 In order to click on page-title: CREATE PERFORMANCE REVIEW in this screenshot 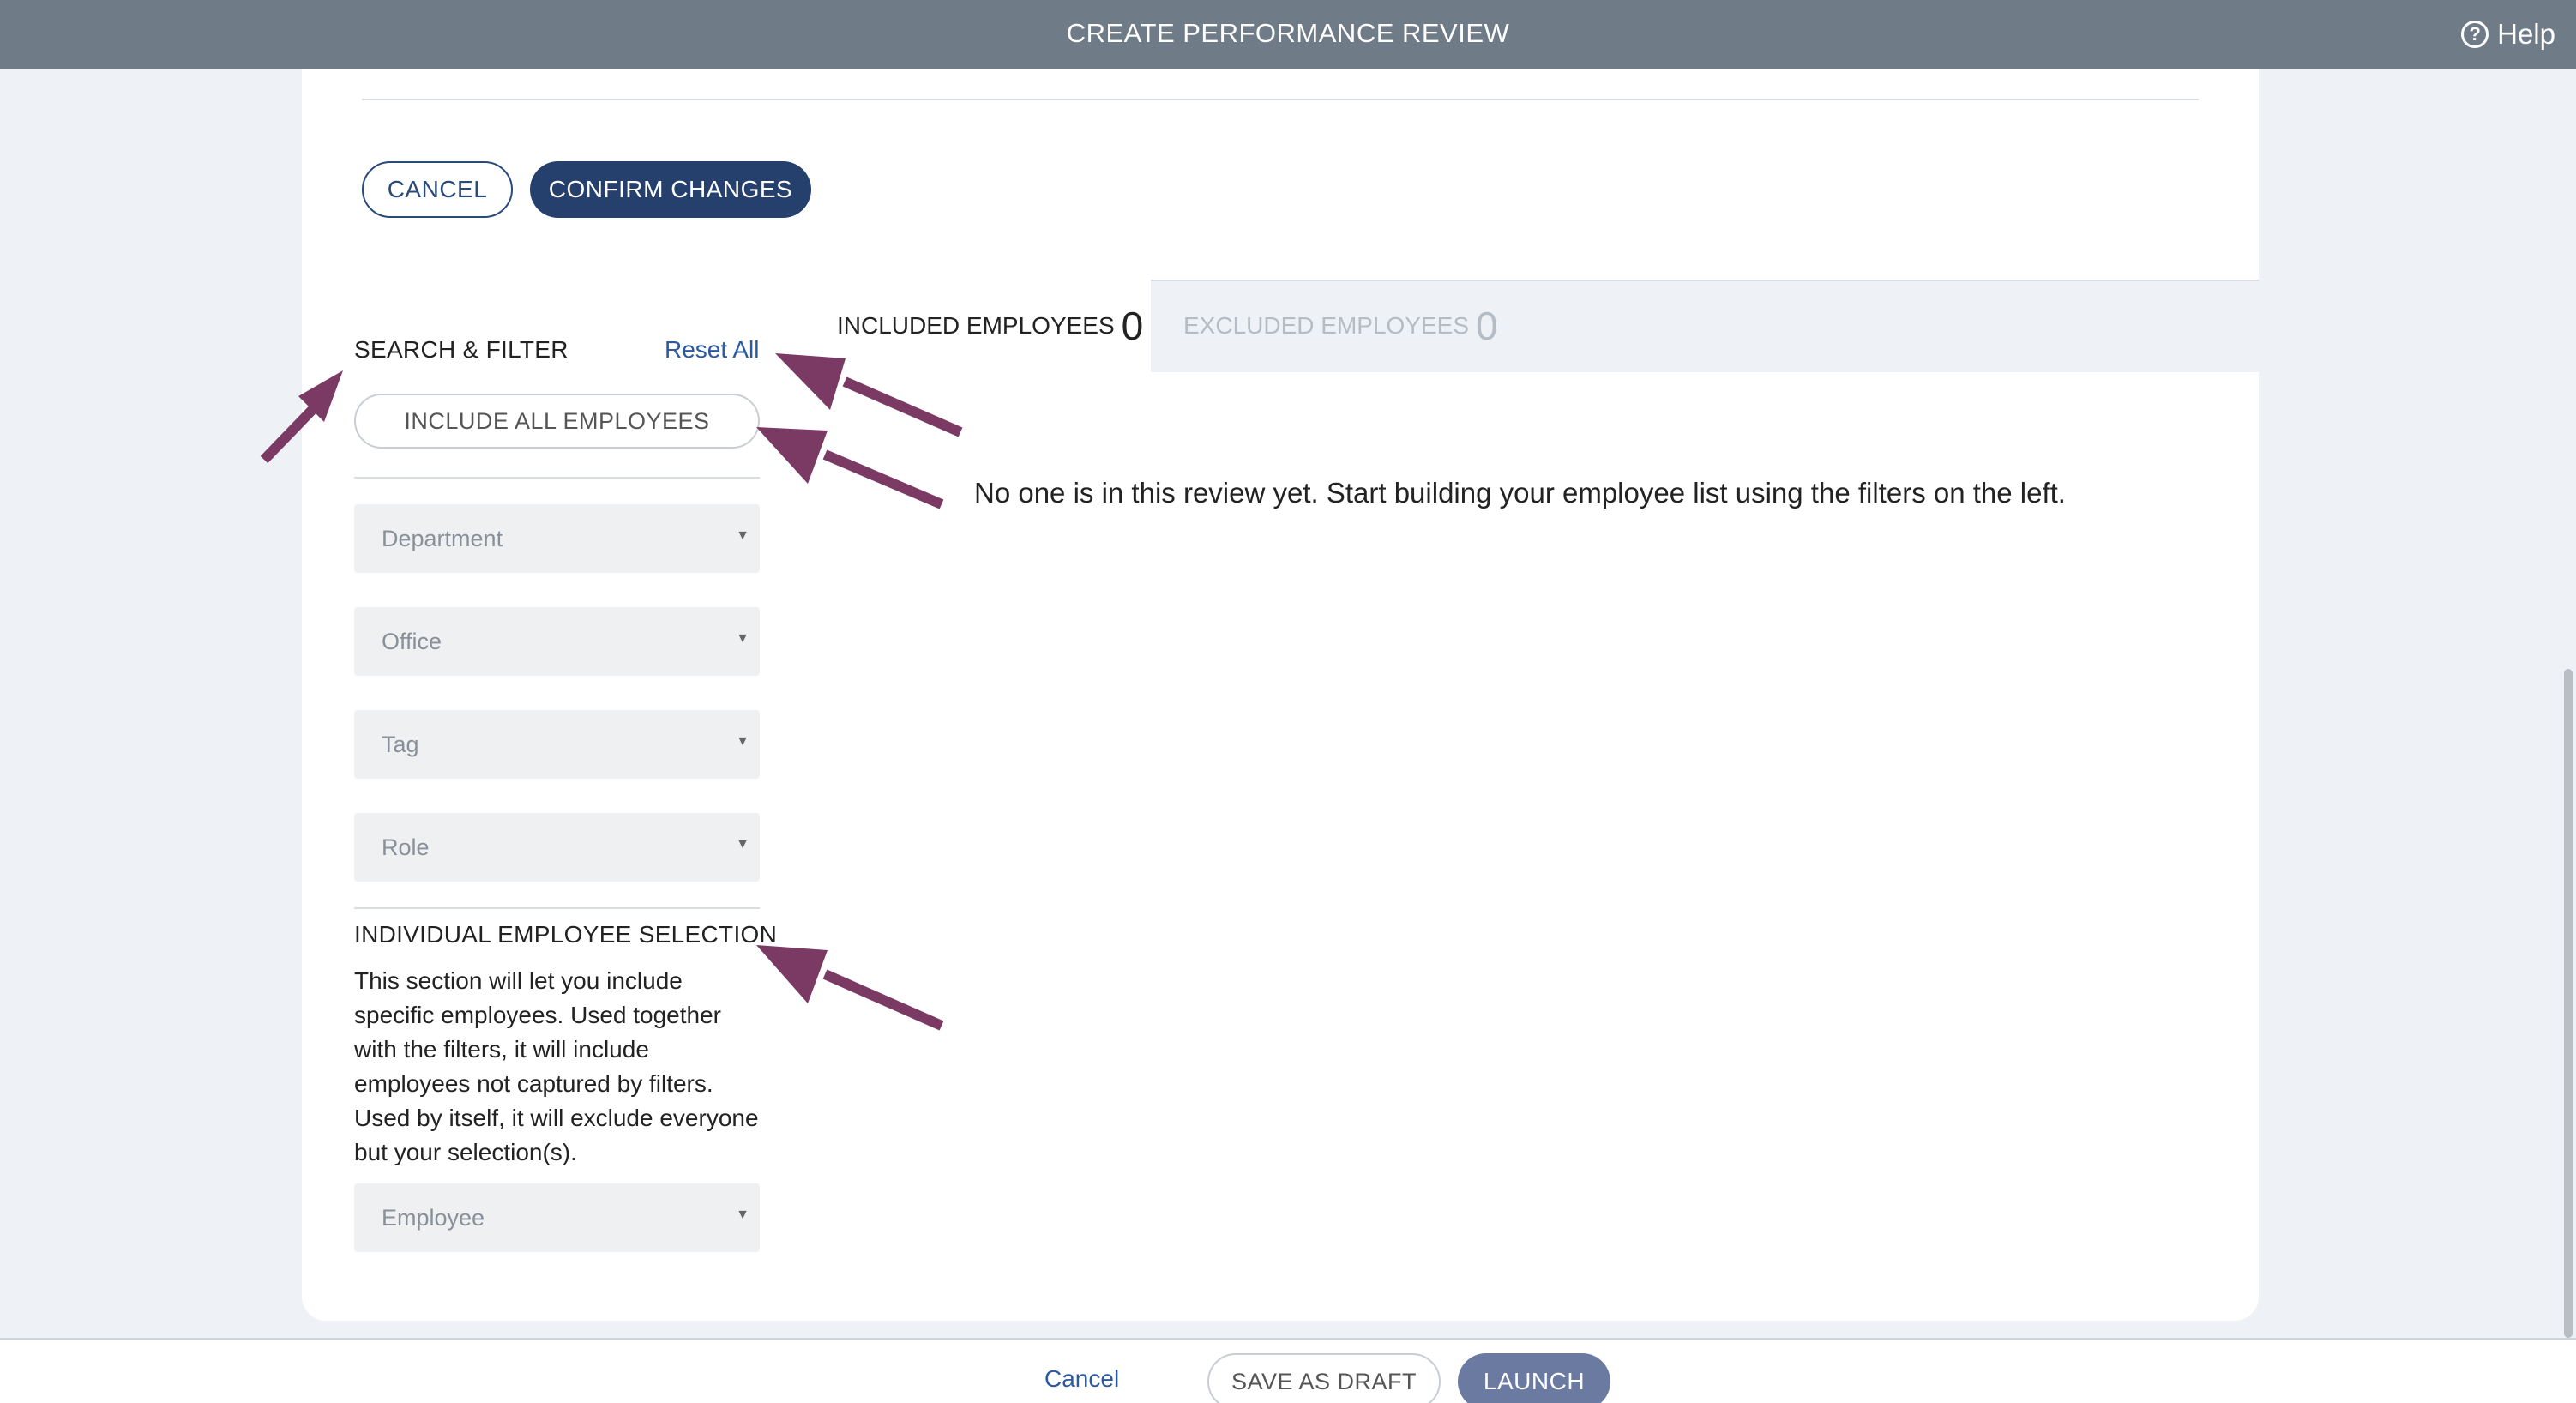, I will do `click(1288, 33)`.